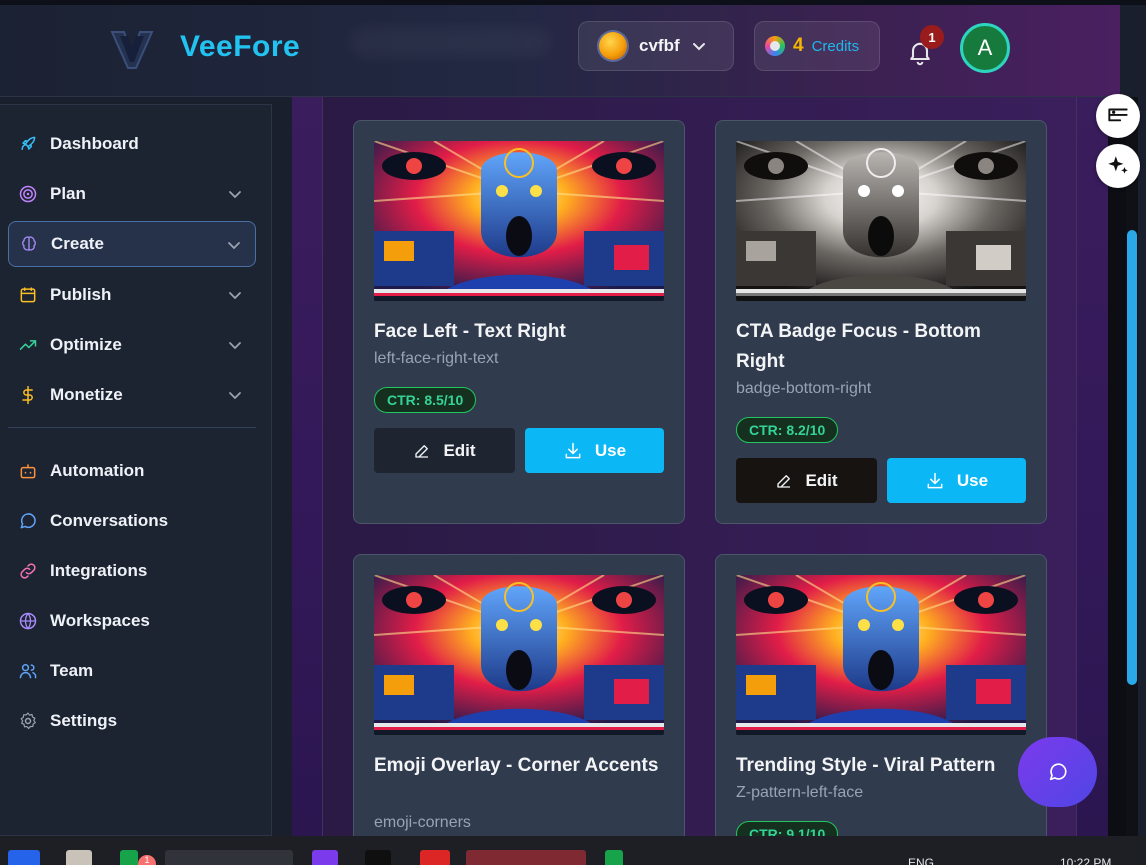 The image size is (1146, 865). Describe the element at coordinates (516, 765) in the screenshot. I see `template-title: Emoji Overlay - Corner Accents` at that location.